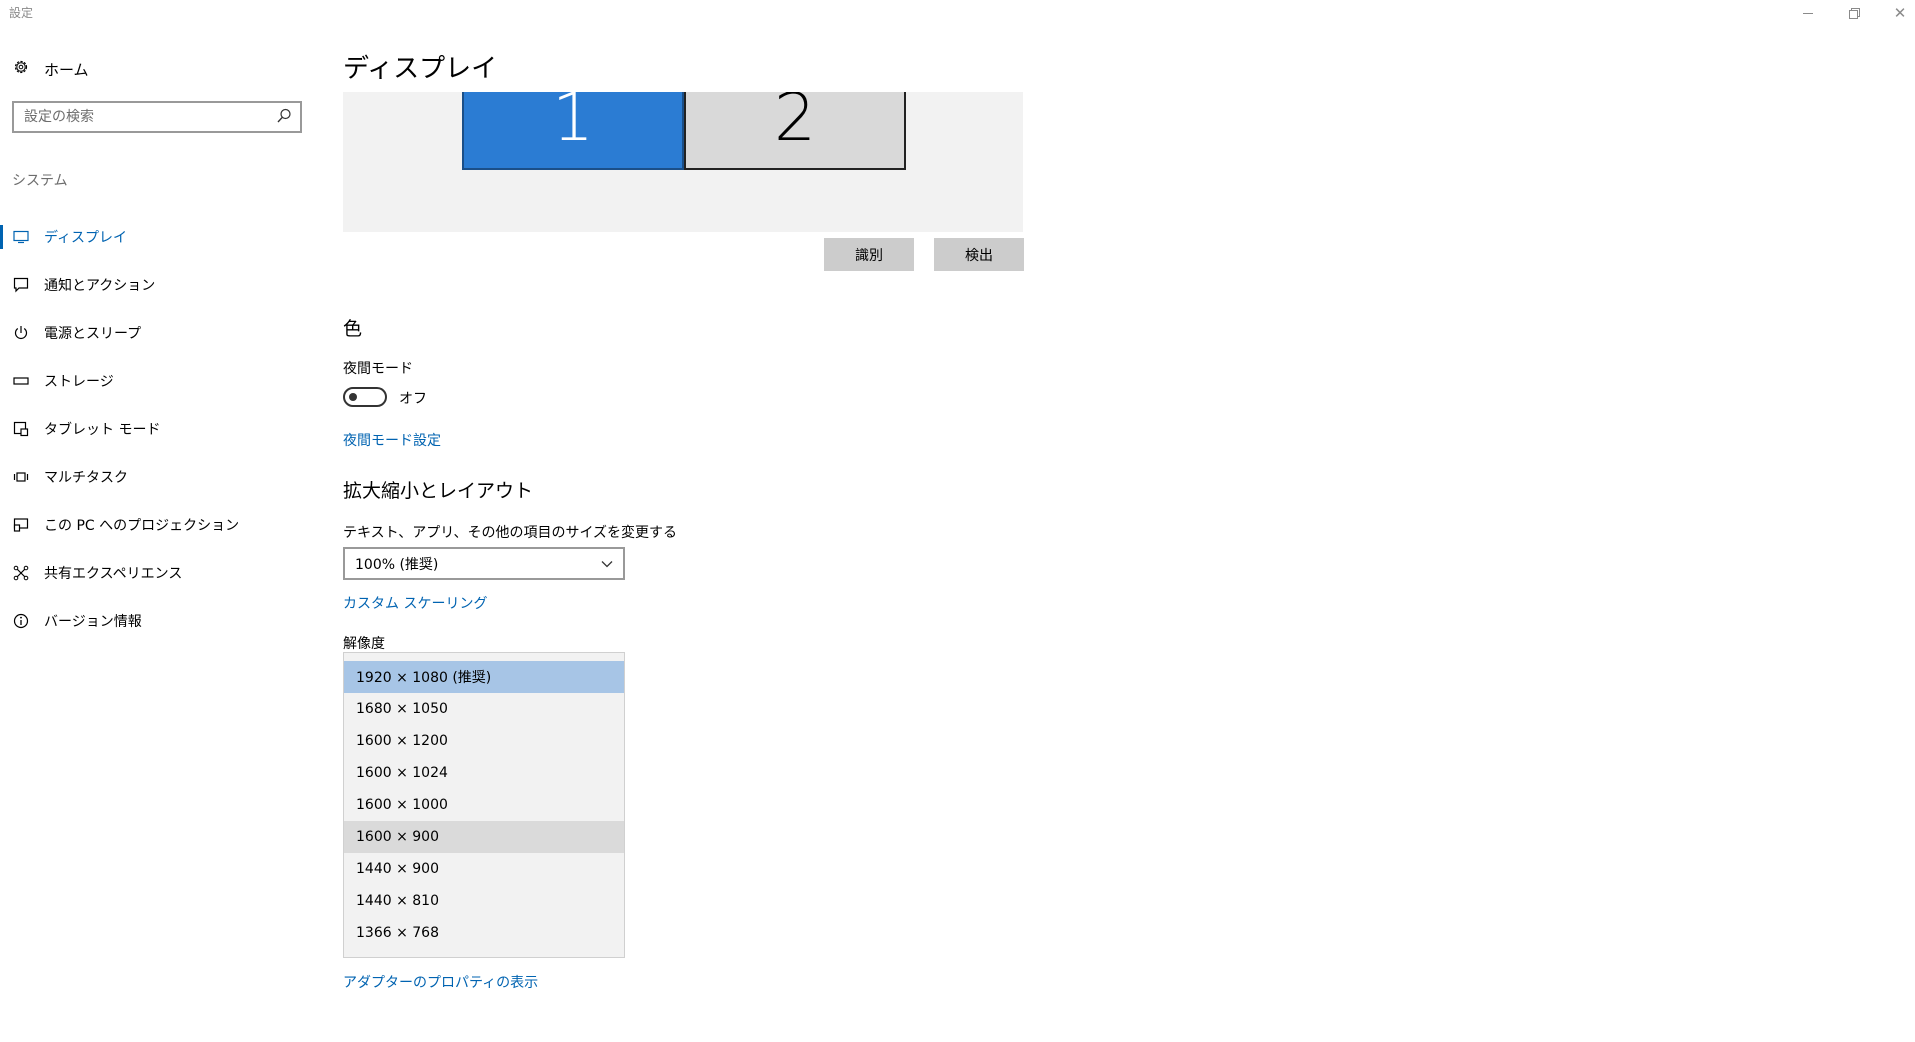 The width and height of the screenshot is (1915, 1042). What do you see at coordinates (484, 869) in the screenshot?
I see `resolution-option: 1440 × 900` at bounding box center [484, 869].